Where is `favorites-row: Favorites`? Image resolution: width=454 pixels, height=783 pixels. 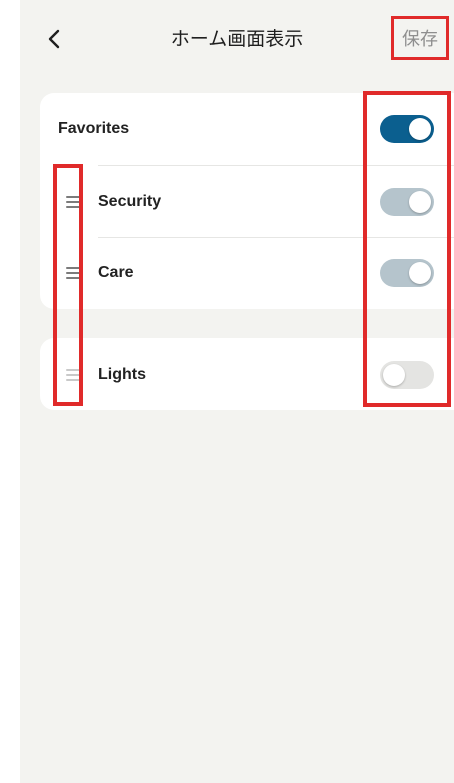 favorites-row: Favorites is located at coordinates (247, 129).